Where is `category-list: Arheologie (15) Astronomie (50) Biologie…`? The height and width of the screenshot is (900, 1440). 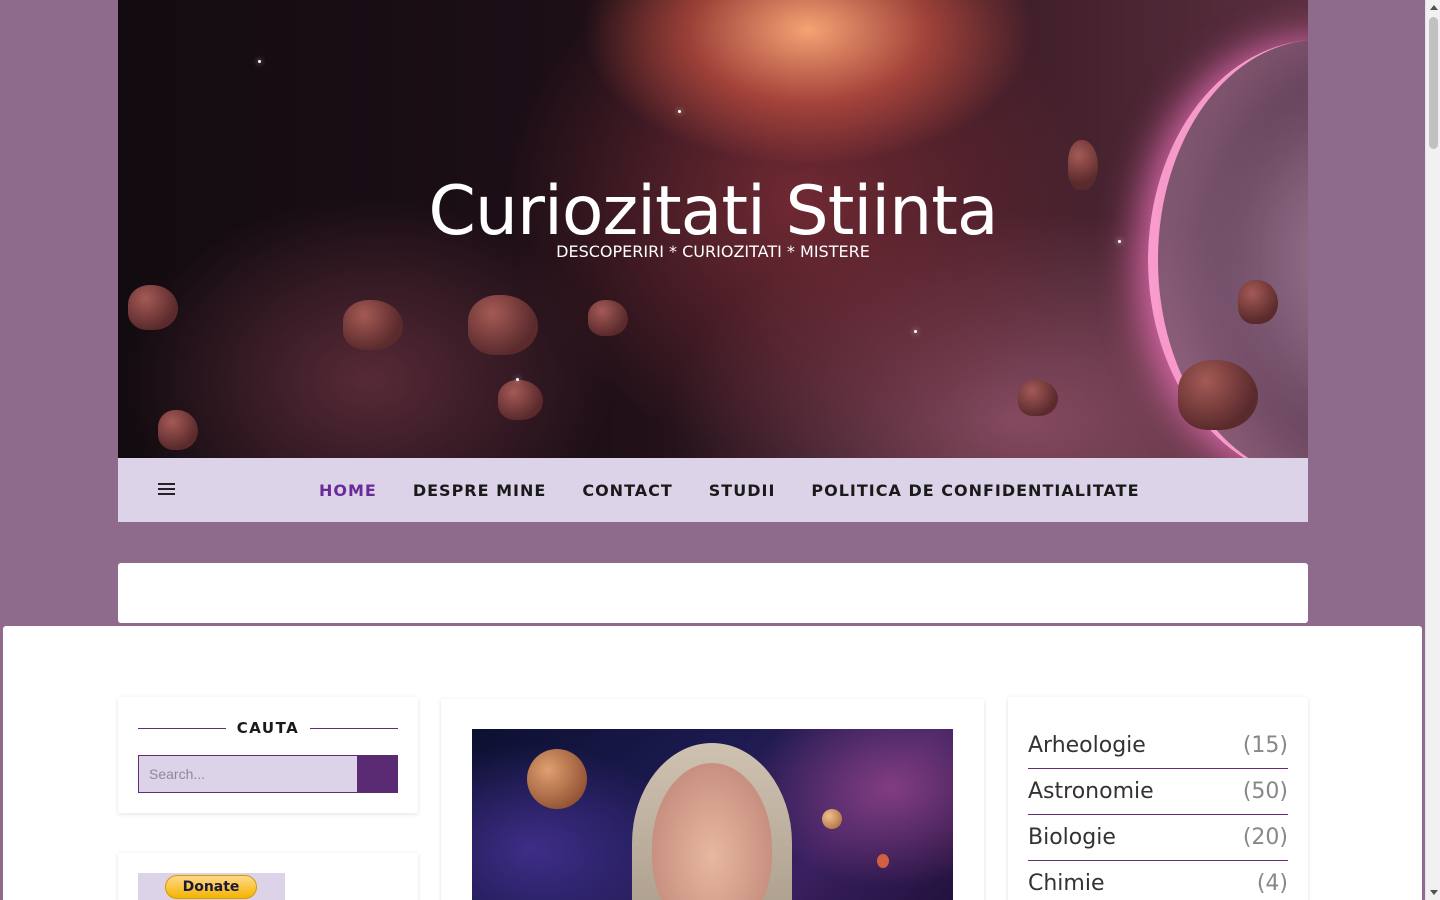 category-list: Arheologie (15) Astronomie (50) Biologie… is located at coordinates (1158, 811).